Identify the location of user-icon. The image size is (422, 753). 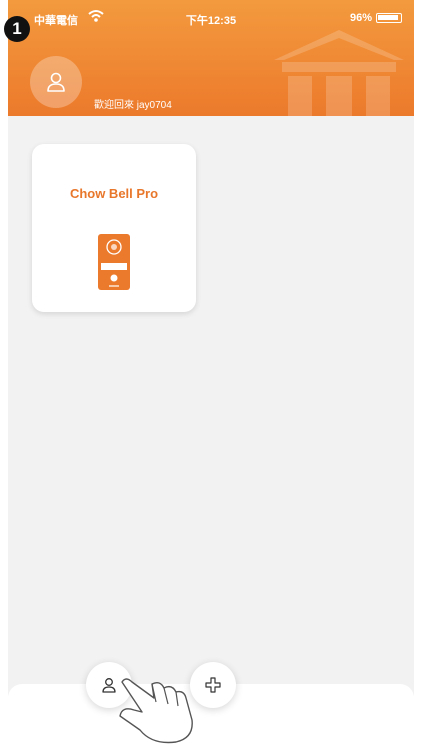
(56, 82).